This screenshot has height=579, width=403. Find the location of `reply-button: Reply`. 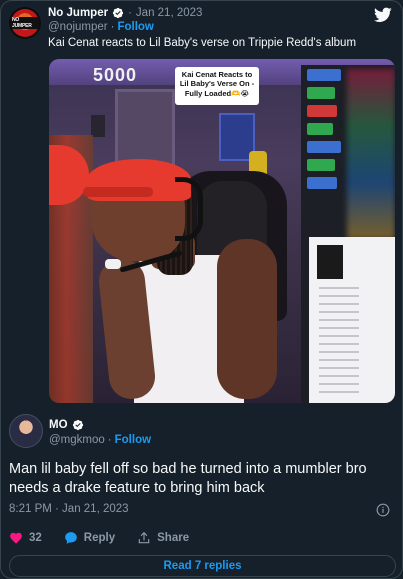

reply-button: Reply is located at coordinates (89, 538).